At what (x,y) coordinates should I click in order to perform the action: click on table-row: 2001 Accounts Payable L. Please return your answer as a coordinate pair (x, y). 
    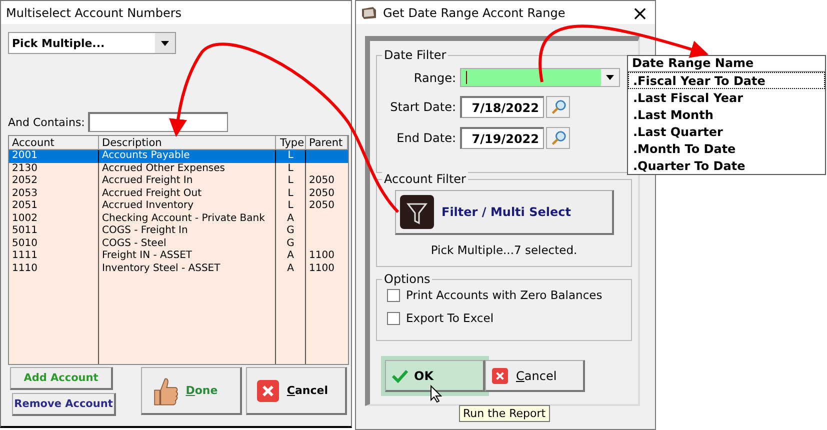
    Looking at the image, I should click on (178, 156).